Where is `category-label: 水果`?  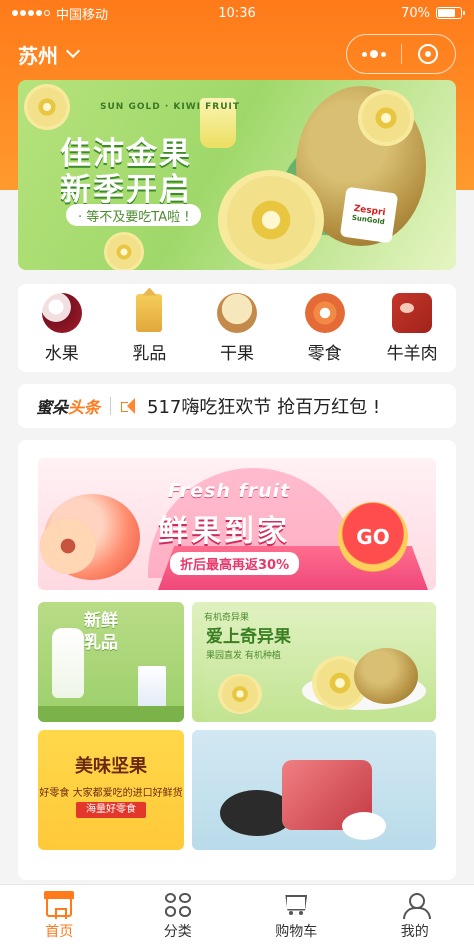 category-label: 水果 is located at coordinates (61, 353).